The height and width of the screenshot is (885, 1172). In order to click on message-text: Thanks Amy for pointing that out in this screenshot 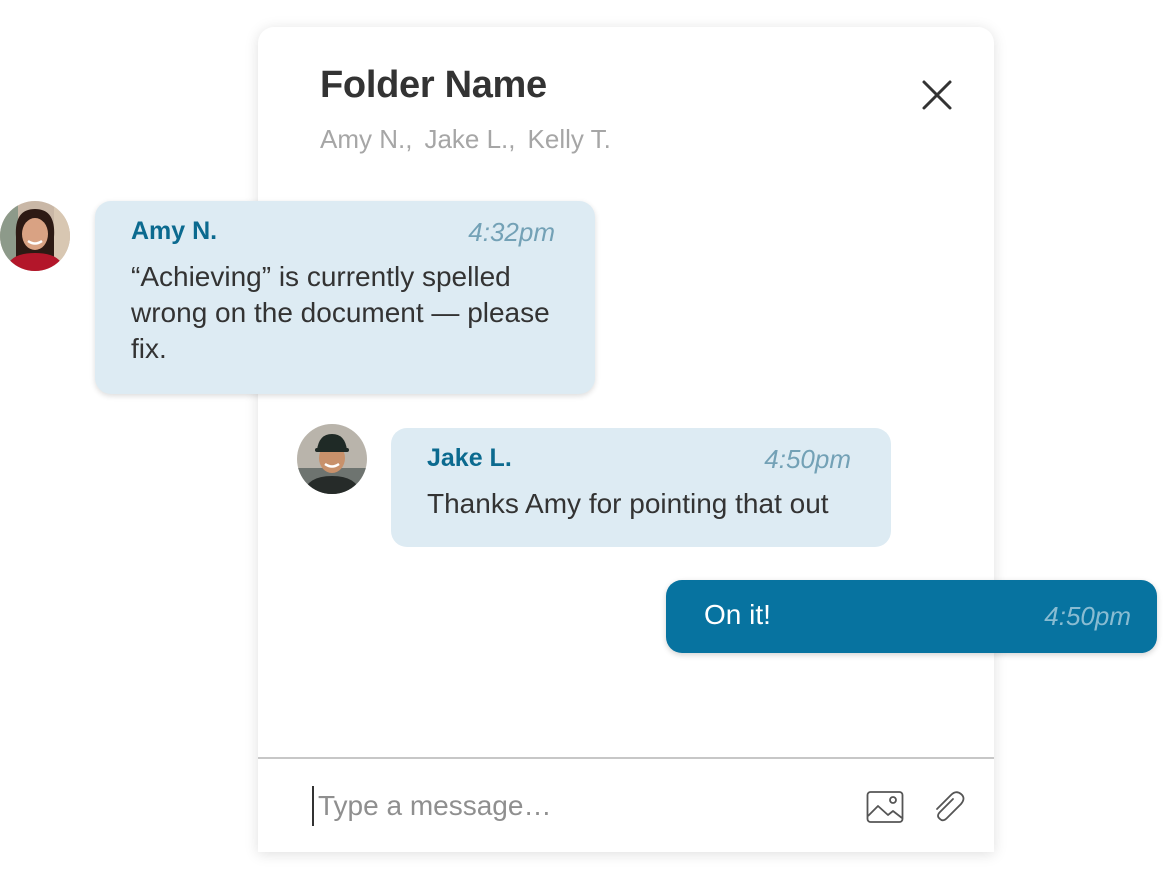, I will do `click(628, 503)`.